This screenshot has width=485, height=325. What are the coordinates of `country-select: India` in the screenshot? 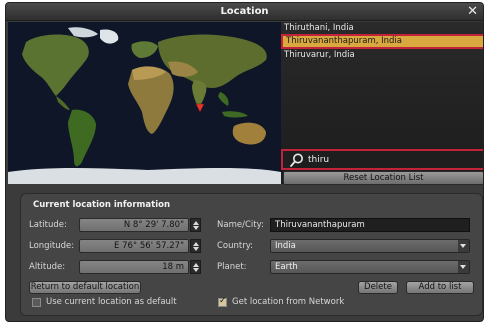 It's located at (370, 246).